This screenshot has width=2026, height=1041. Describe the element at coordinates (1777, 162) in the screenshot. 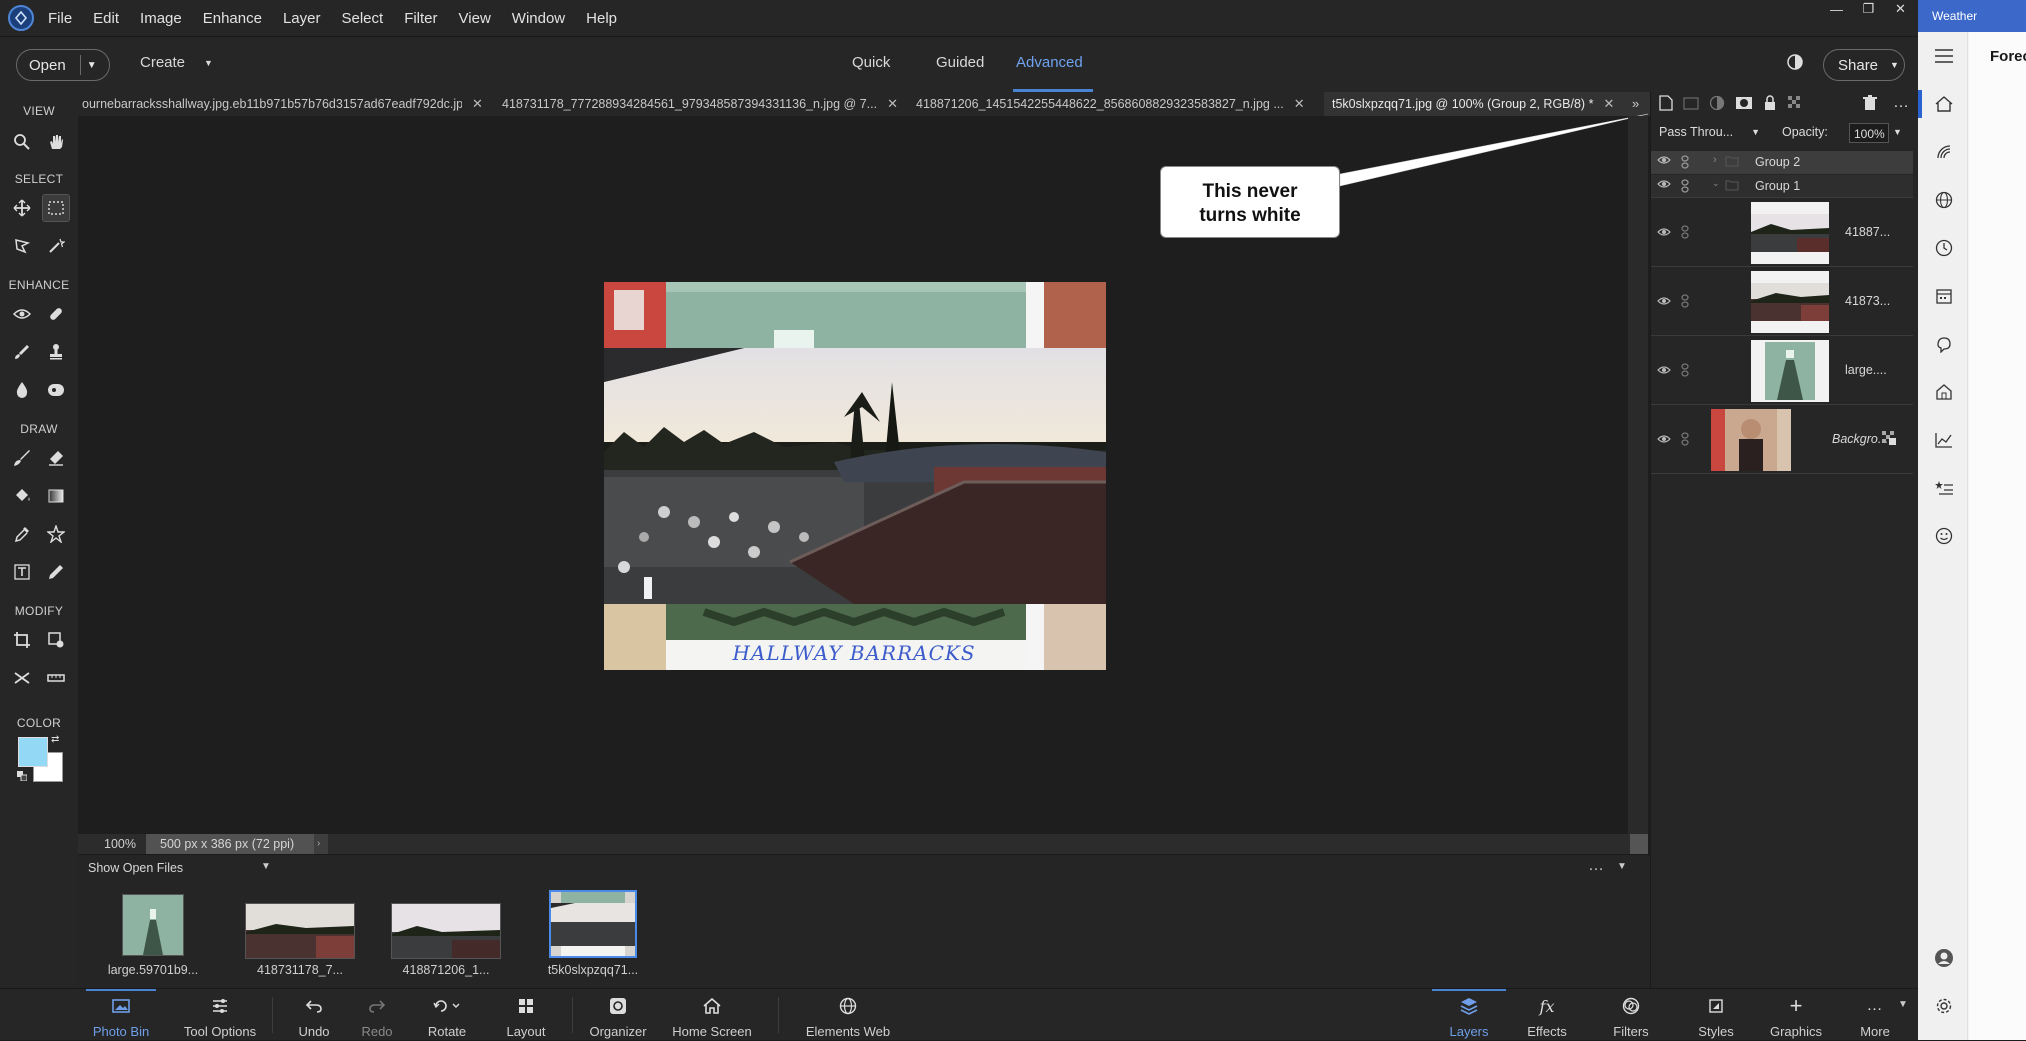

I see `layer-name: Group 2` at that location.